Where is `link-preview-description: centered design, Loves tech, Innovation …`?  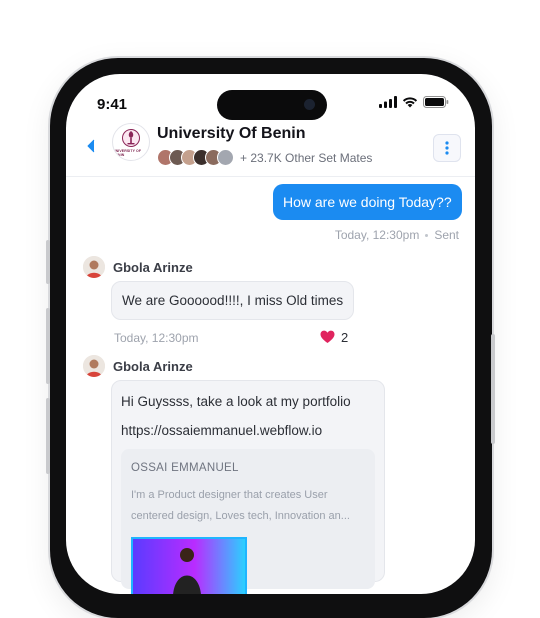
link-preview-description: centered design, Loves tech, Innovation … is located at coordinates (240, 516).